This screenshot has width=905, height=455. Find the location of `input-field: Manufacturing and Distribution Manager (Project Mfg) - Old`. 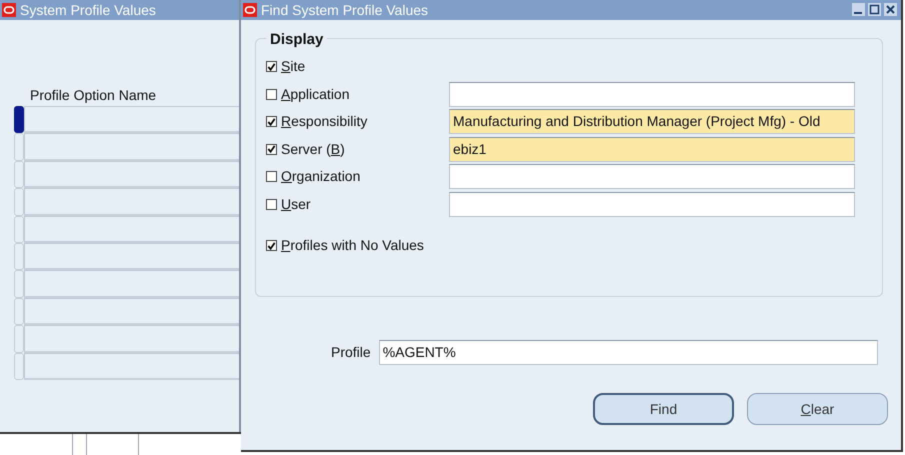

input-field: Manufacturing and Distribution Manager (Project Mfg) - Old is located at coordinates (652, 121).